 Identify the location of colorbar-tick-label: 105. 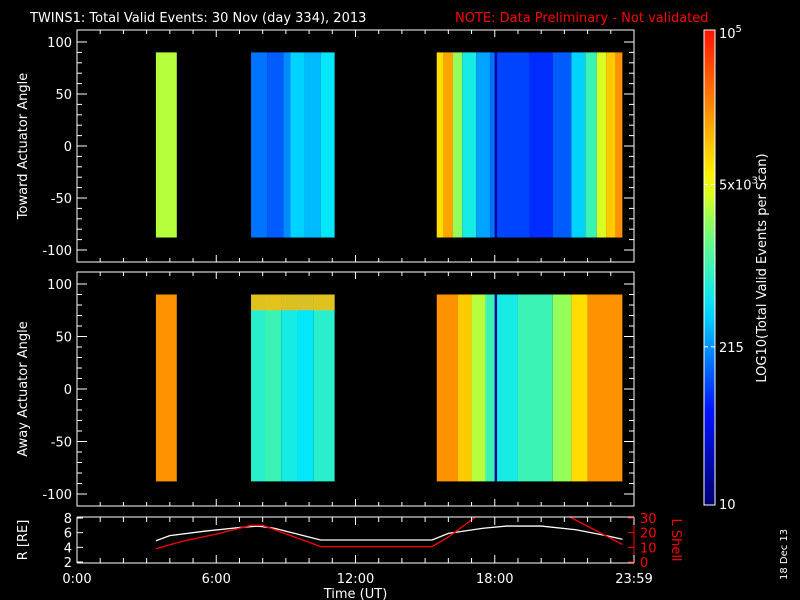
(730, 33).